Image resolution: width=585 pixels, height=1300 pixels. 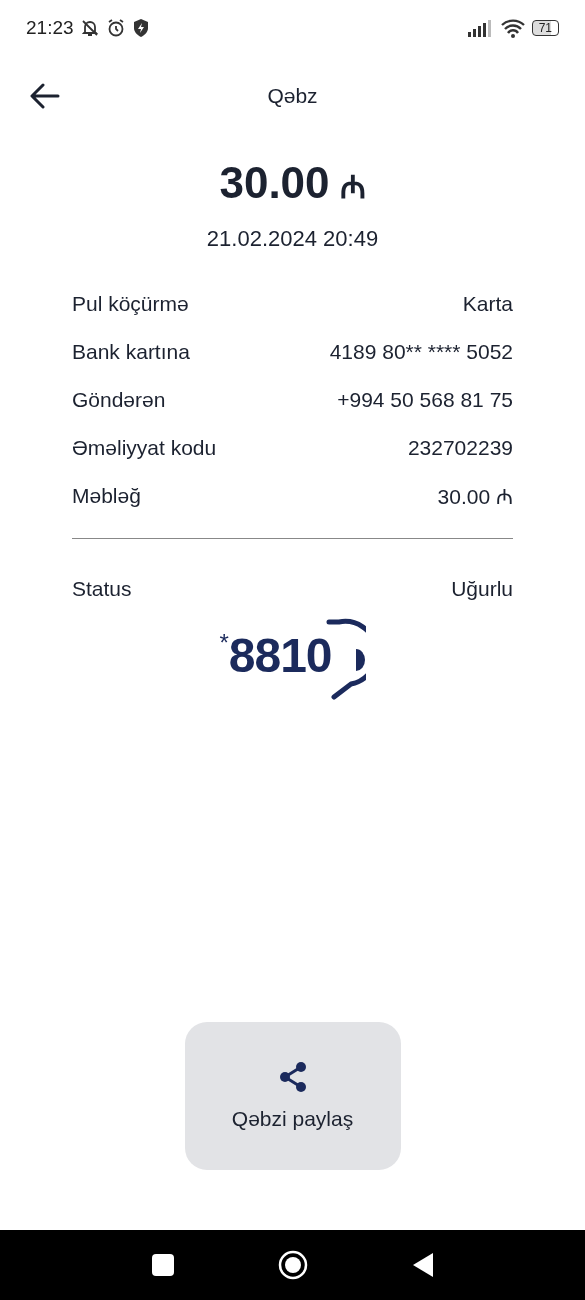 I want to click on detail-value: Karta, so click(x=487, y=304).